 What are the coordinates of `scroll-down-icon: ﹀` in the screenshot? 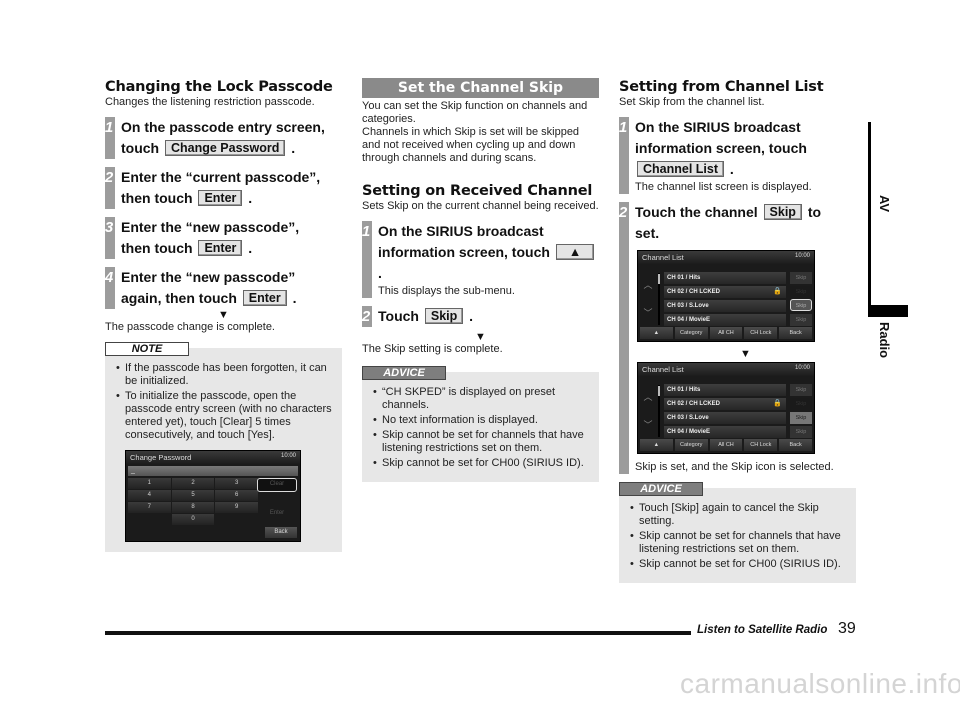 It's located at (648, 313).